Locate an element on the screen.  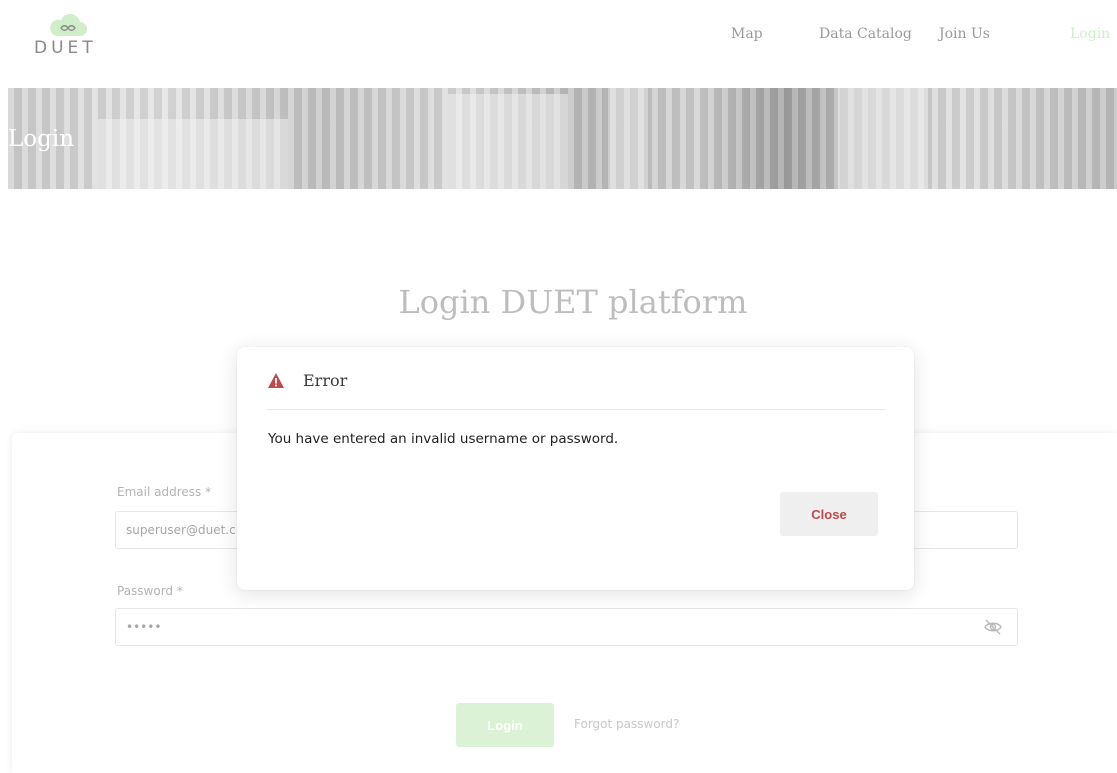
duet-logo: DUET is located at coordinates (69, 37).